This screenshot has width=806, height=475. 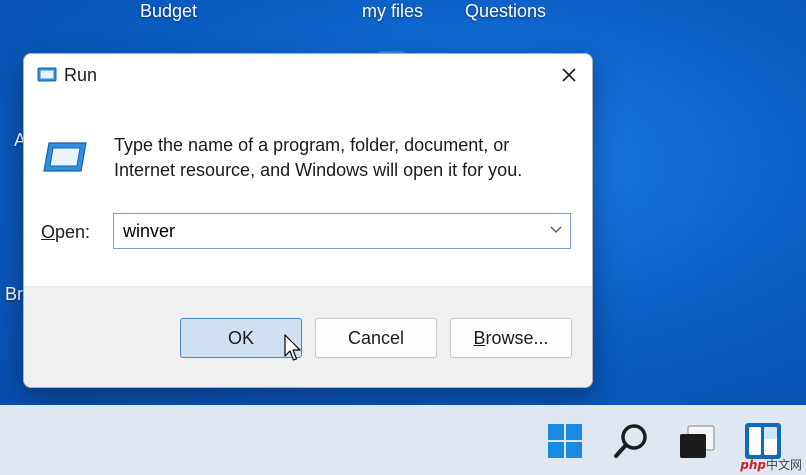 I want to click on search-button, so click(x=631, y=441).